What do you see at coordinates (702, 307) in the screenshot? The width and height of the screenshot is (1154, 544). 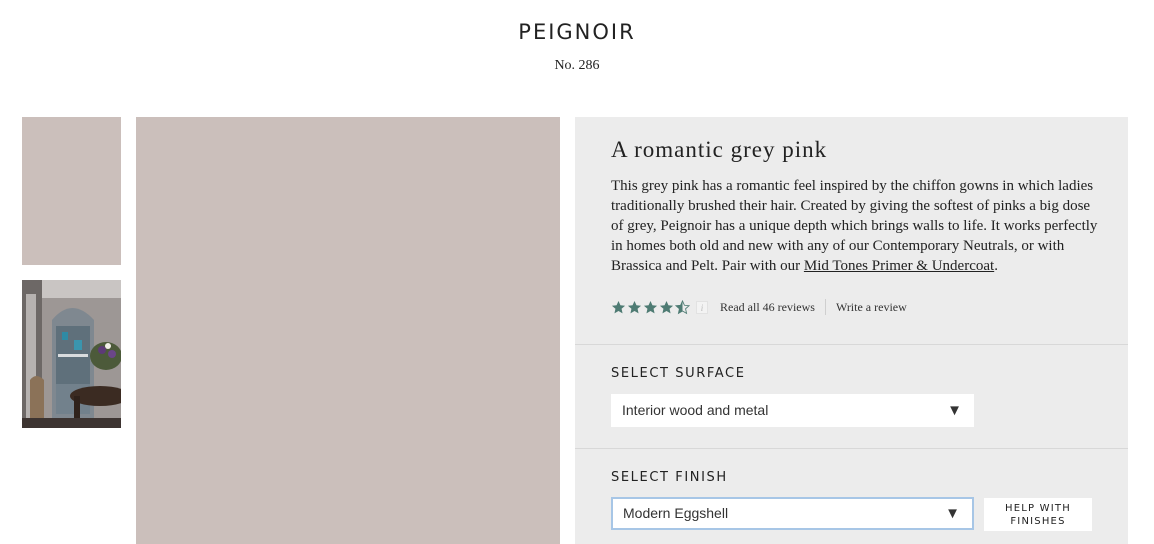 I see `info-icon: i` at bounding box center [702, 307].